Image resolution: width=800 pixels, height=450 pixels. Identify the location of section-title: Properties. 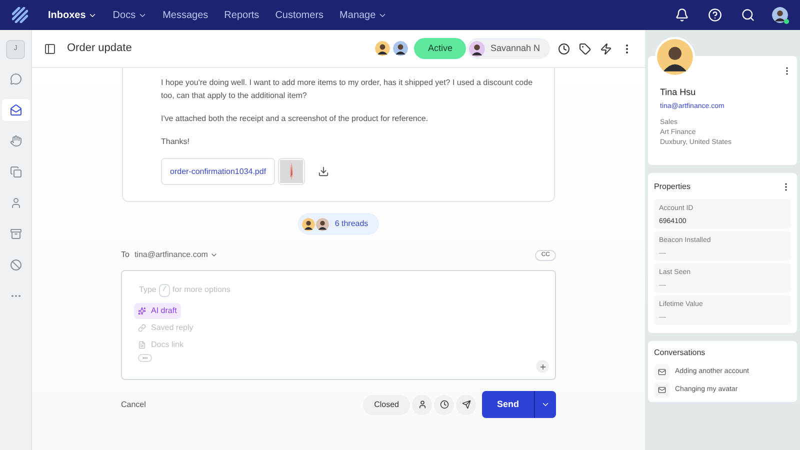
(672, 187).